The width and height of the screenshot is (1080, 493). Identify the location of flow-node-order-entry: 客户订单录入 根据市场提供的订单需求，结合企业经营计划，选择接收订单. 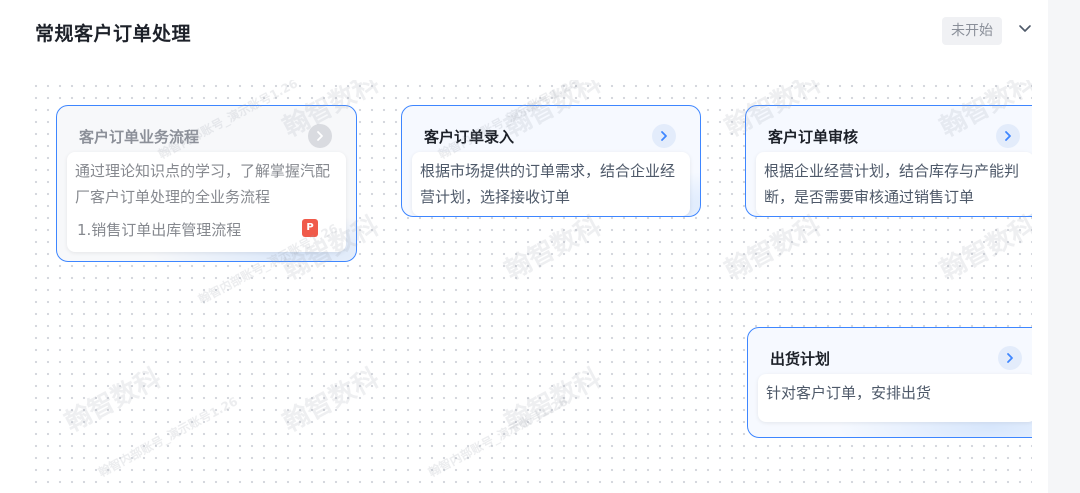
(551, 161).